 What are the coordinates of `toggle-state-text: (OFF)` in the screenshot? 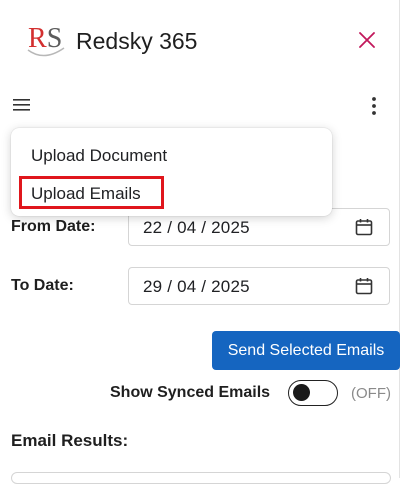 It's located at (371, 393).